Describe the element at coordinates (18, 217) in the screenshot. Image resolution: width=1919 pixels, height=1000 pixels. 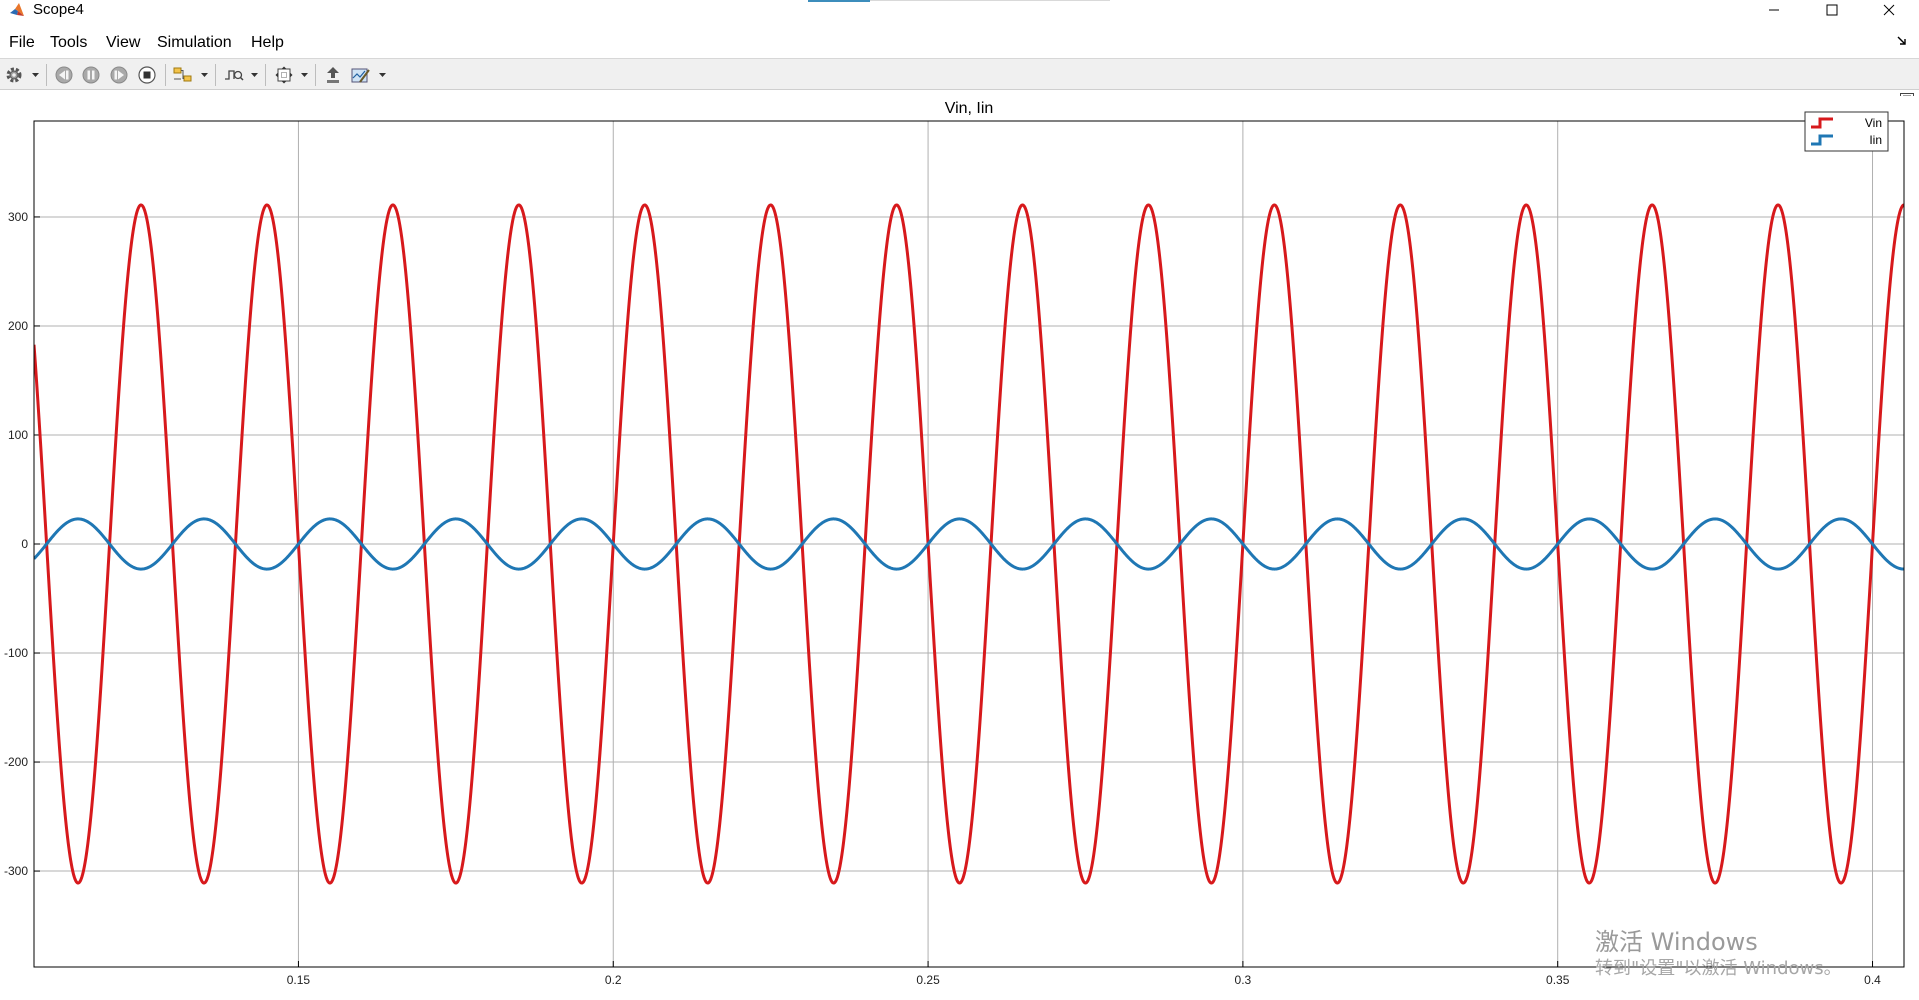
I see `y-tick-label: 300` at that location.